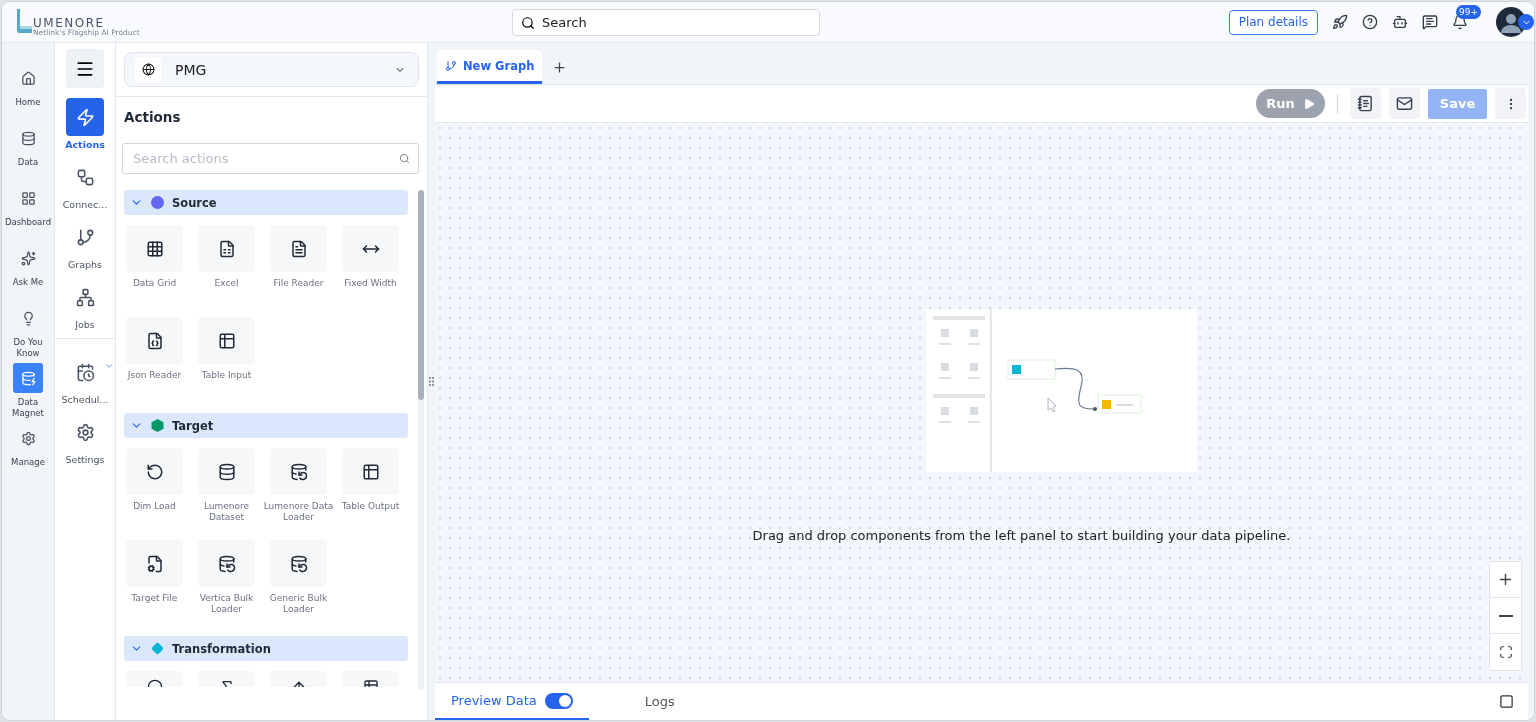  What do you see at coordinates (1308, 103) in the screenshot?
I see `play-icon` at bounding box center [1308, 103].